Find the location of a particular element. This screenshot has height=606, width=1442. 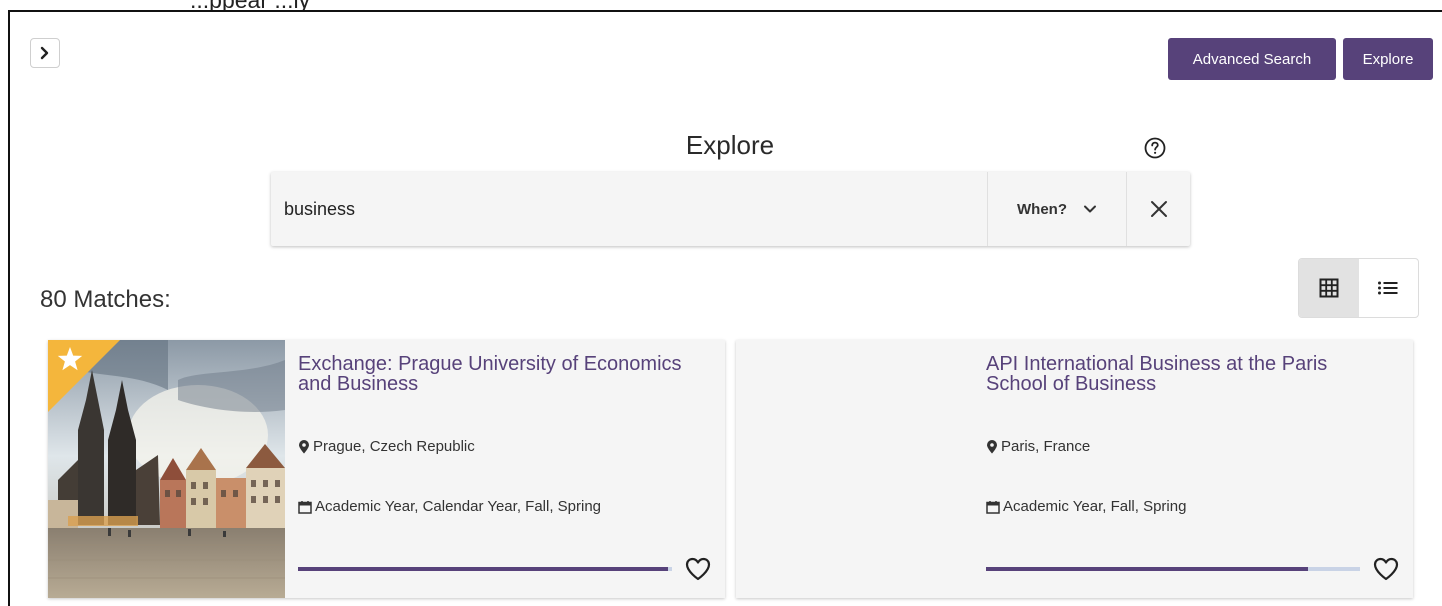

chevron-down-icon is located at coordinates (1090, 209).